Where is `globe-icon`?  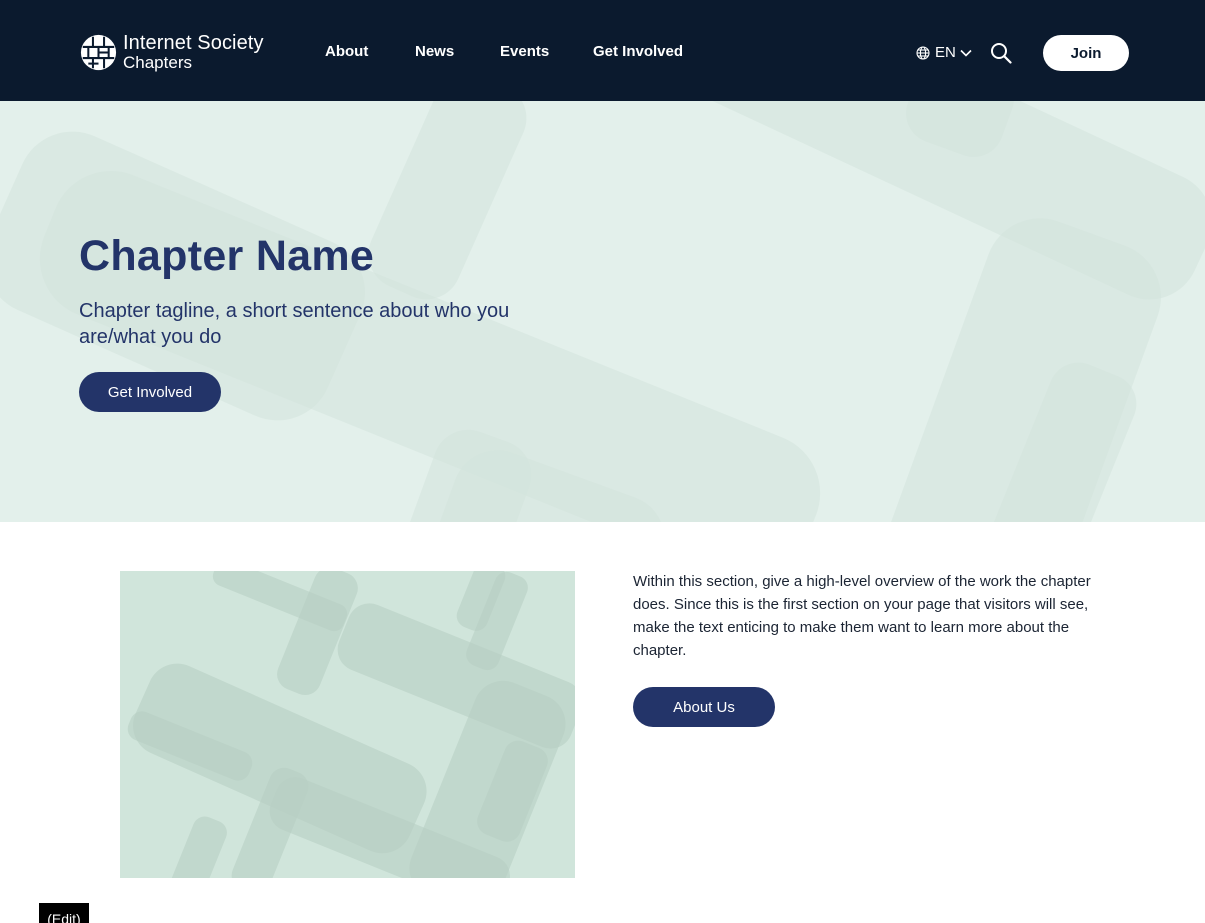 globe-icon is located at coordinates (923, 52).